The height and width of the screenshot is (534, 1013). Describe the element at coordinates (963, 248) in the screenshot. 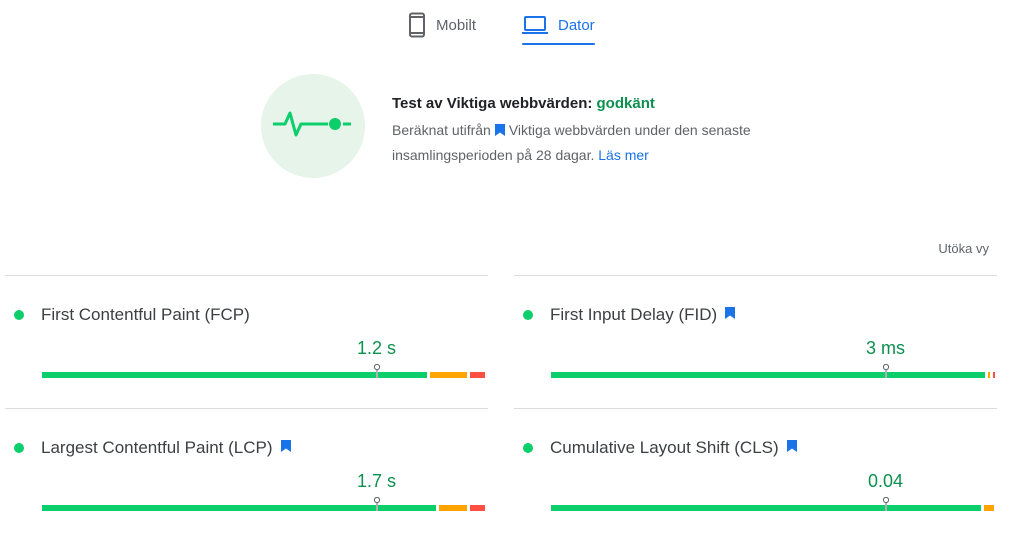

I see `expand-view-button: Utöka vy` at that location.